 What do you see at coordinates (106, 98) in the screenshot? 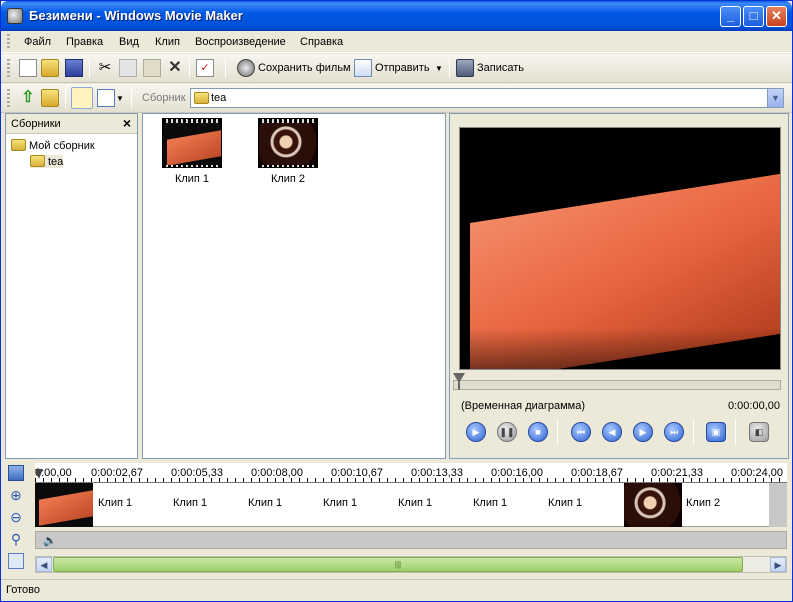
I see `views-icon` at bounding box center [106, 98].